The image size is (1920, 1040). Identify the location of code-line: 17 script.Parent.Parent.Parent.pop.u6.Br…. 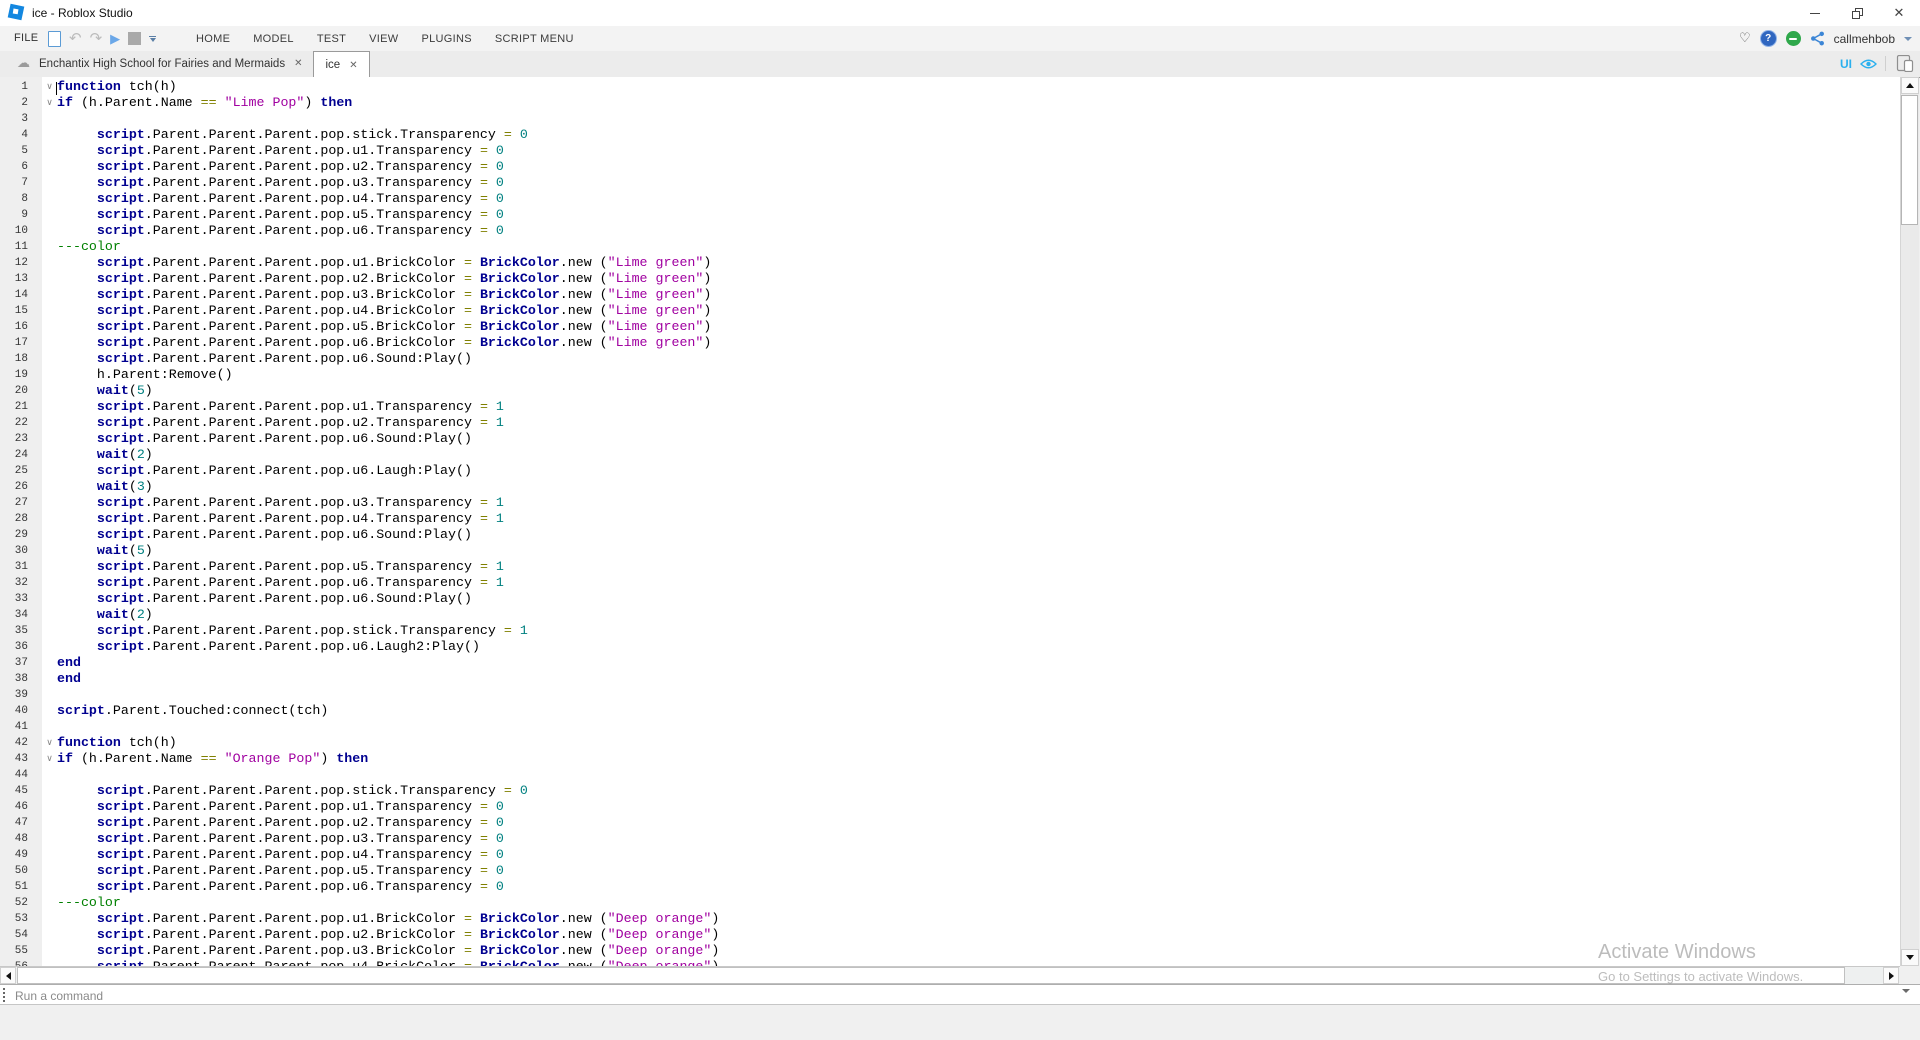
(950, 343).